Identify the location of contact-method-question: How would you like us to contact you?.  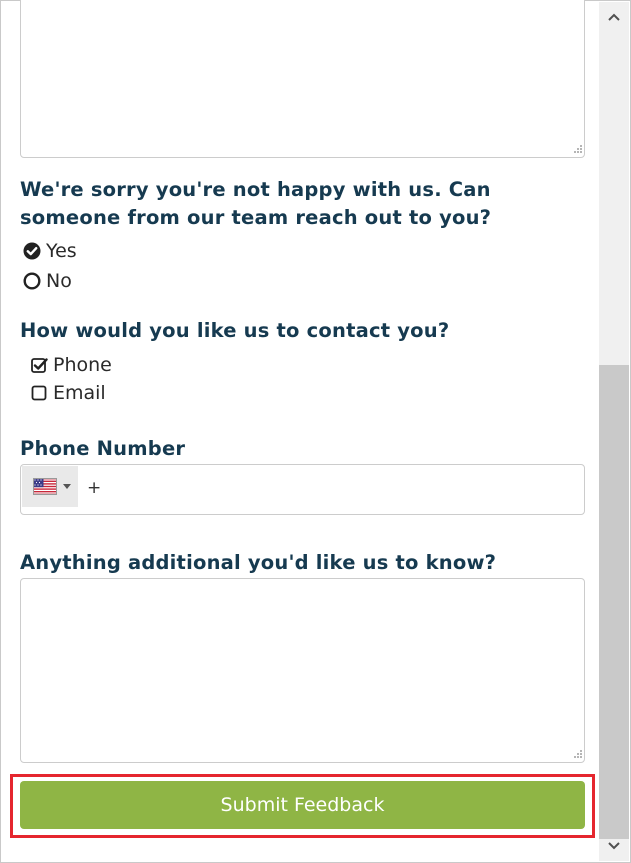
(235, 330).